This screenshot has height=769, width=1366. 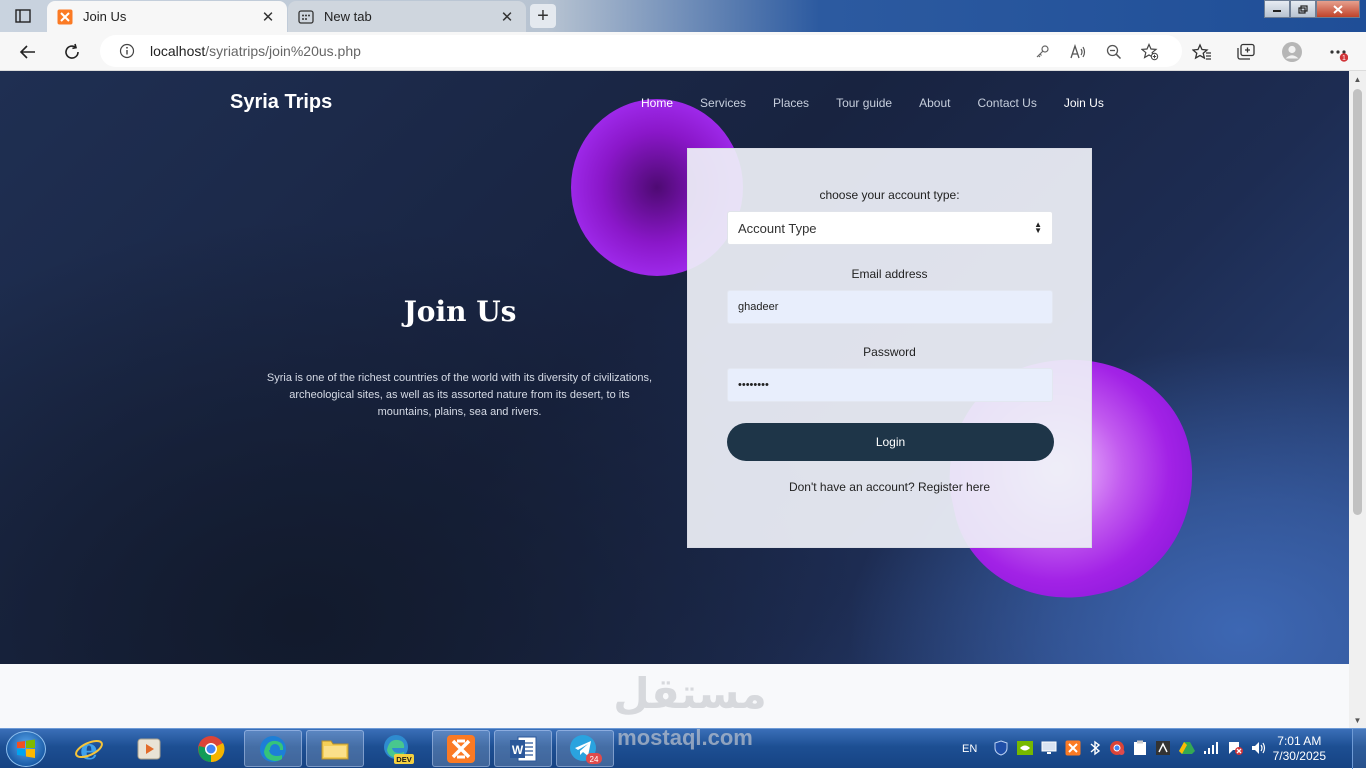 What do you see at coordinates (889, 352) in the screenshot?
I see `password-label: Password` at bounding box center [889, 352].